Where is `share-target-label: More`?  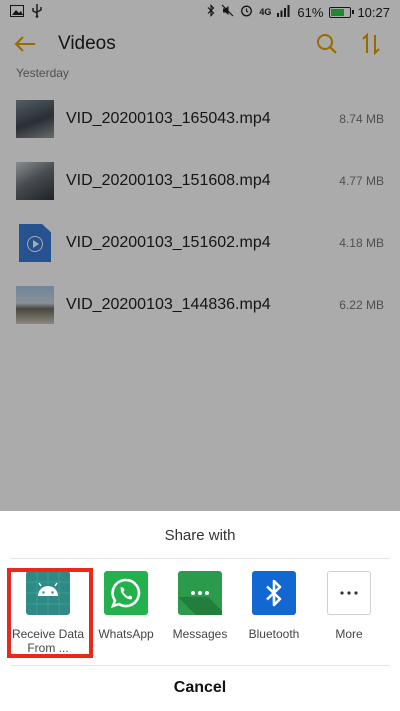 share-target-label: More is located at coordinates (349, 634).